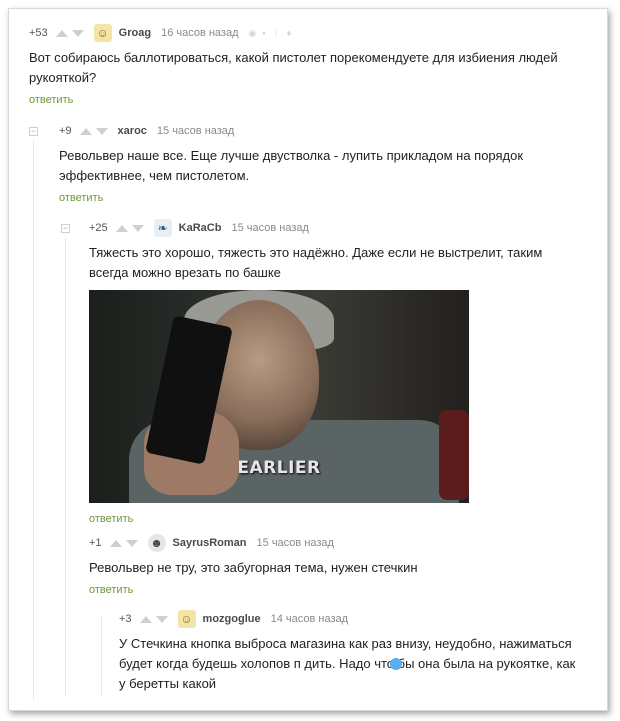 This screenshot has height=721, width=620. I want to click on username: KaRaCb, so click(200, 228).